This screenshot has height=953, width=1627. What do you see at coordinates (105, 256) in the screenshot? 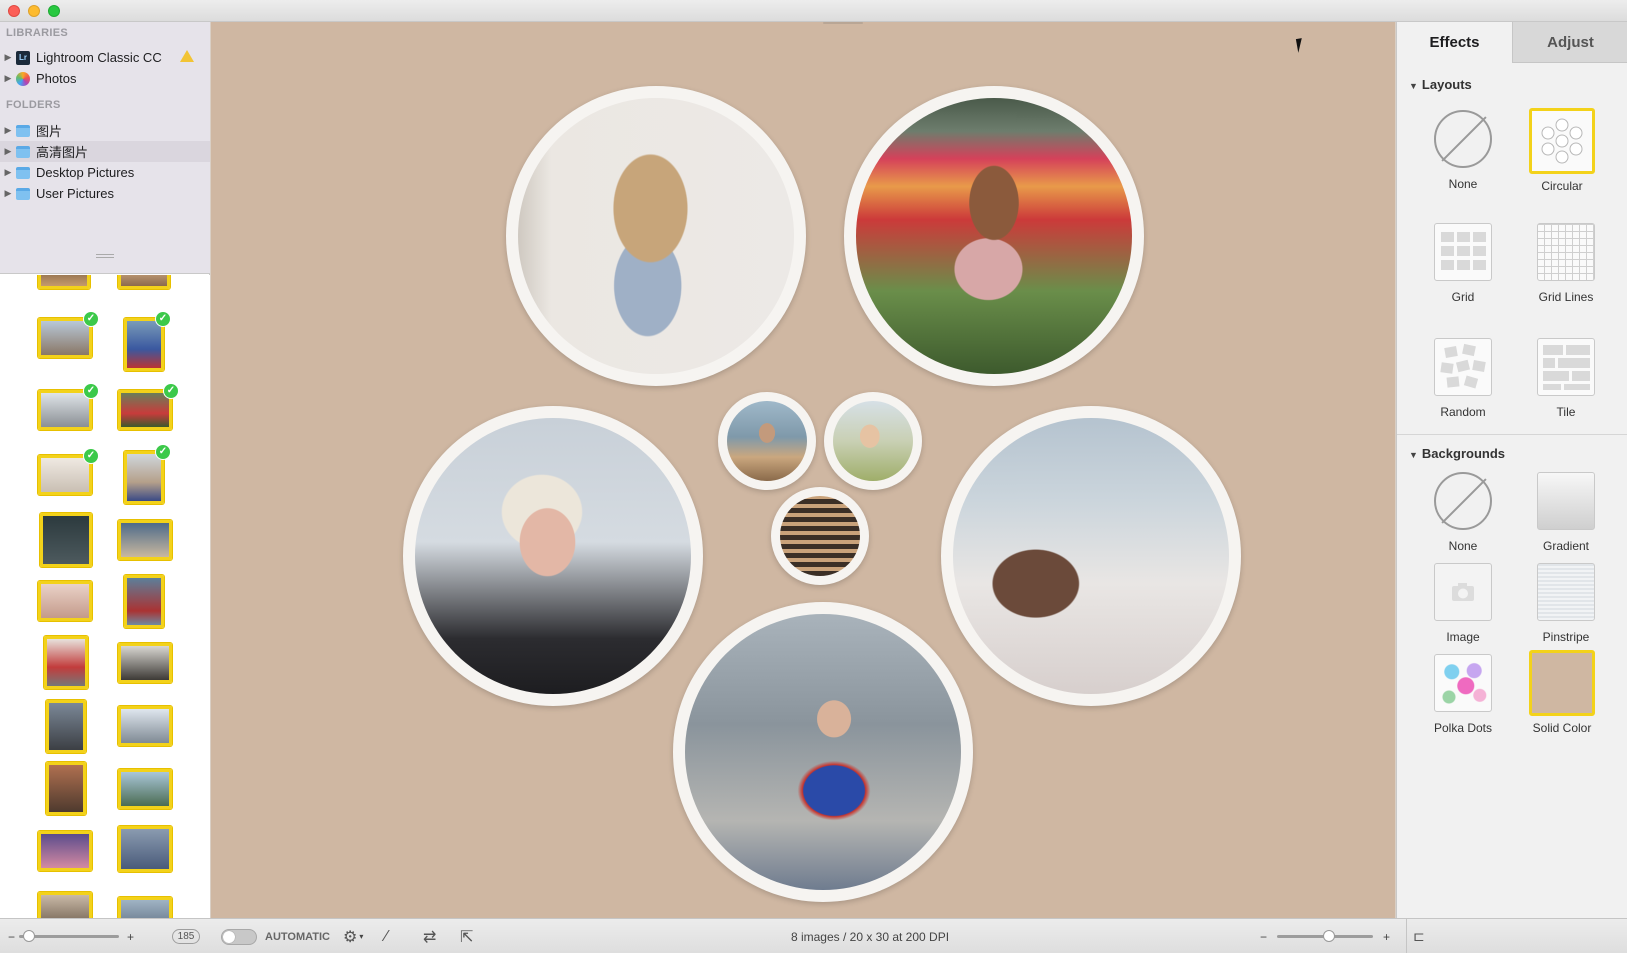
I see `split-view-handle` at bounding box center [105, 256].